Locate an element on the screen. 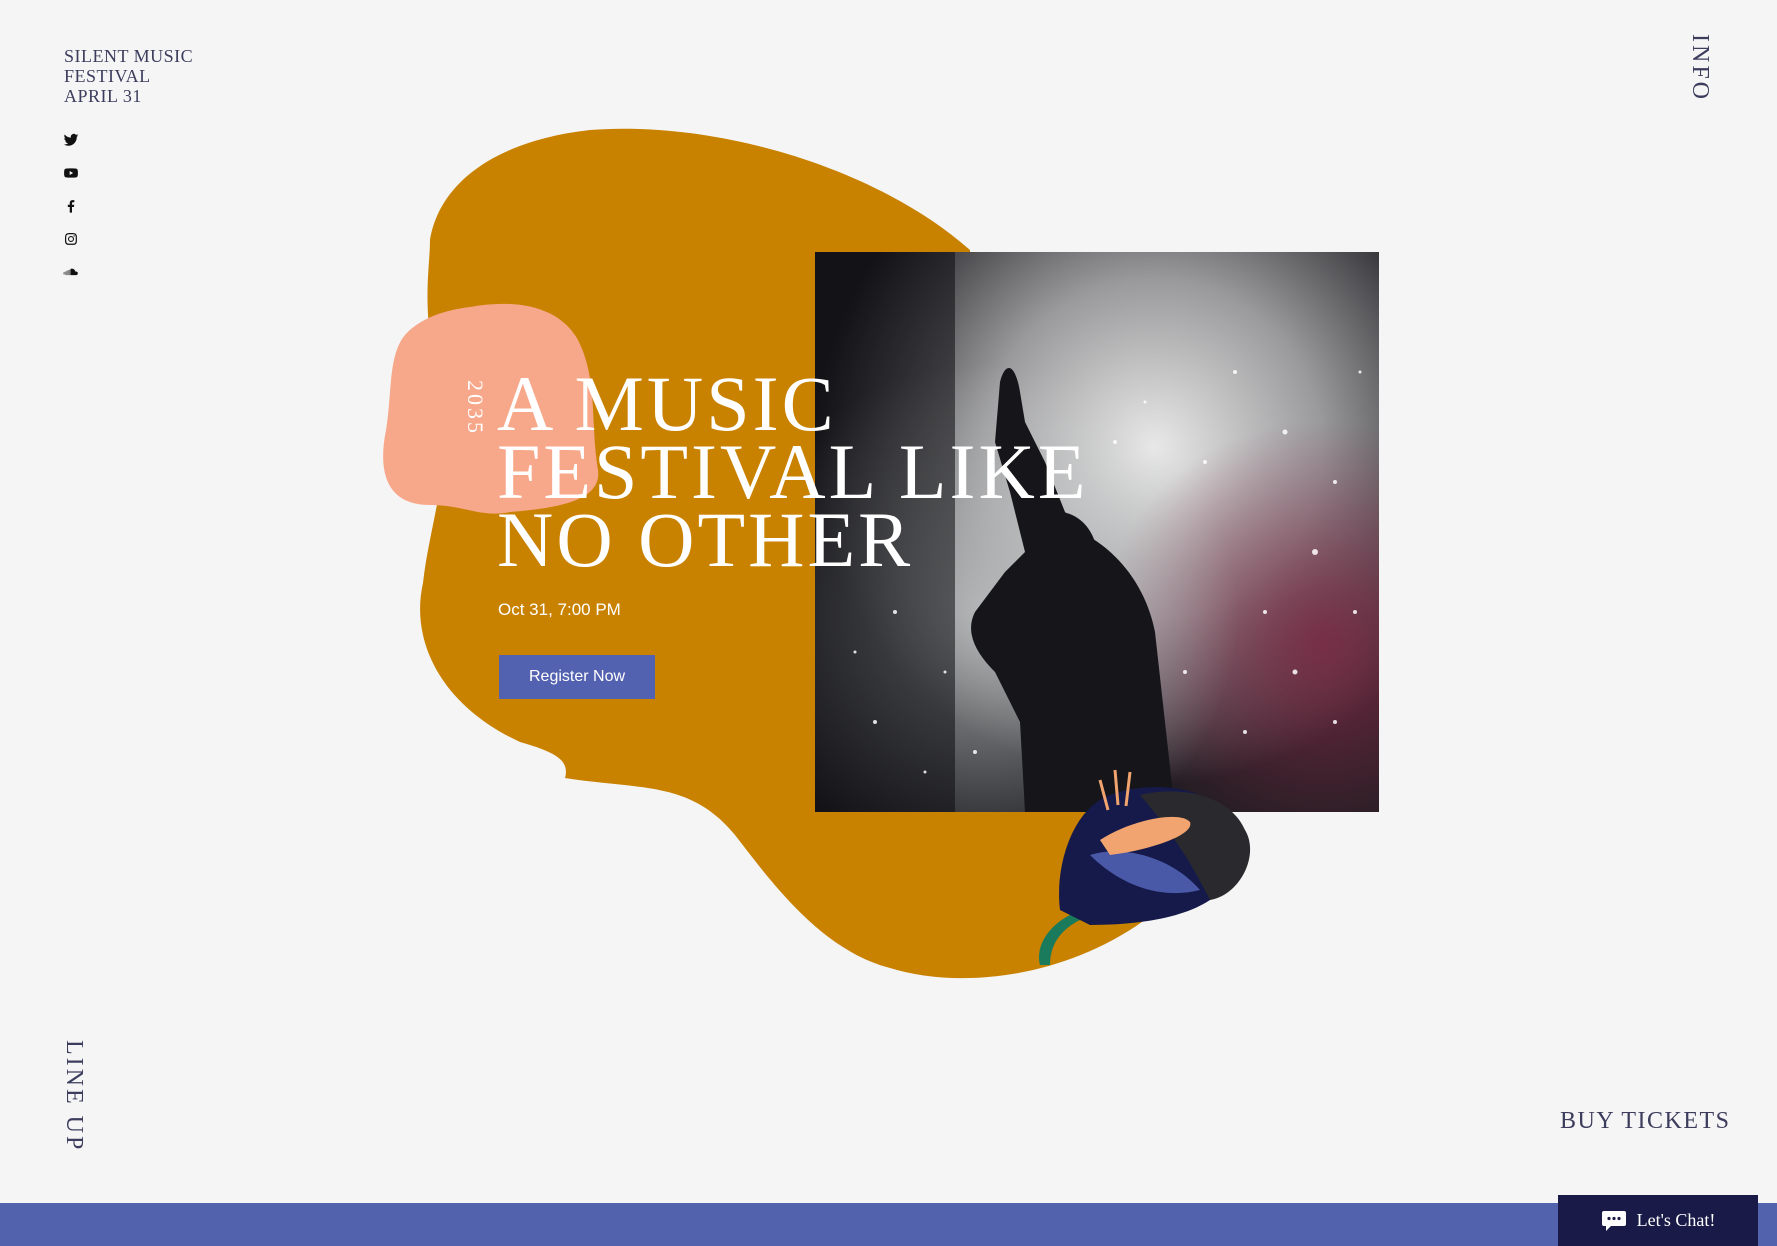  flower-illustration is located at coordinates (1145, 867).